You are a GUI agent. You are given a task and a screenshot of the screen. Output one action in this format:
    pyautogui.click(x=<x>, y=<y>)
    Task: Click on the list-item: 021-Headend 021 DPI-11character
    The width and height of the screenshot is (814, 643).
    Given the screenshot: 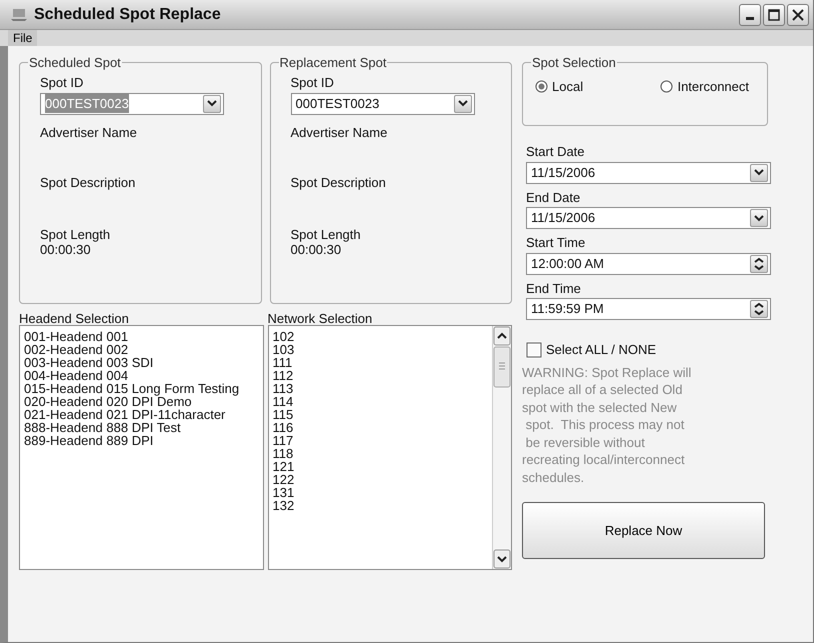 What is the action you would take?
    pyautogui.click(x=141, y=414)
    